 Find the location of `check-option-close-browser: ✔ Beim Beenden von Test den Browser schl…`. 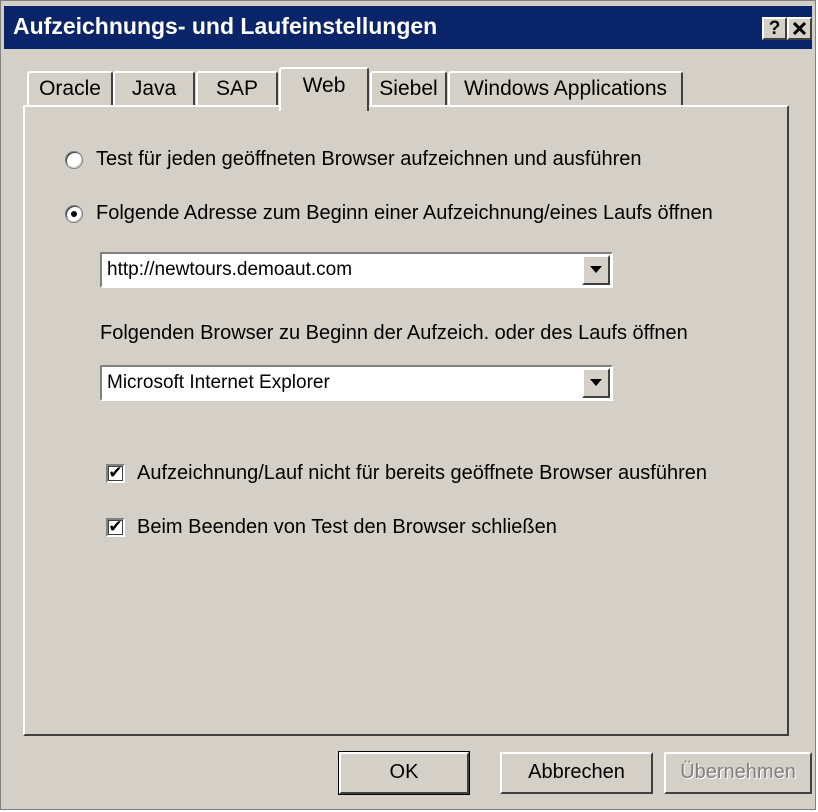

check-option-close-browser: ✔ Beim Beenden von Test den Browser schl… is located at coordinates (331, 527).